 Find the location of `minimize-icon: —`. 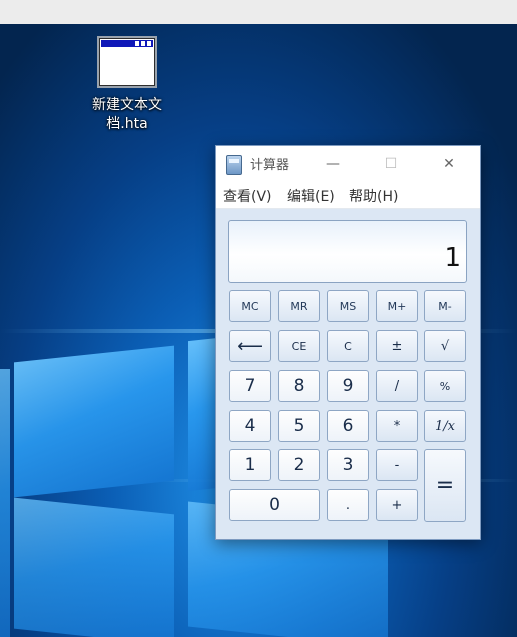

minimize-icon: — is located at coordinates (333, 164).